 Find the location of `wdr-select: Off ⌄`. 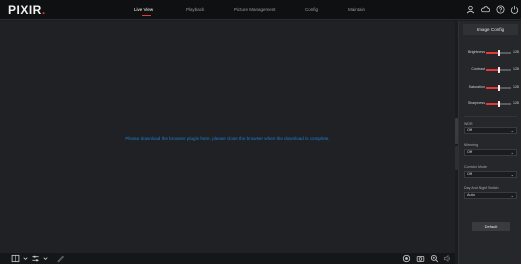

wdr-select: Off ⌄ is located at coordinates (490, 130).